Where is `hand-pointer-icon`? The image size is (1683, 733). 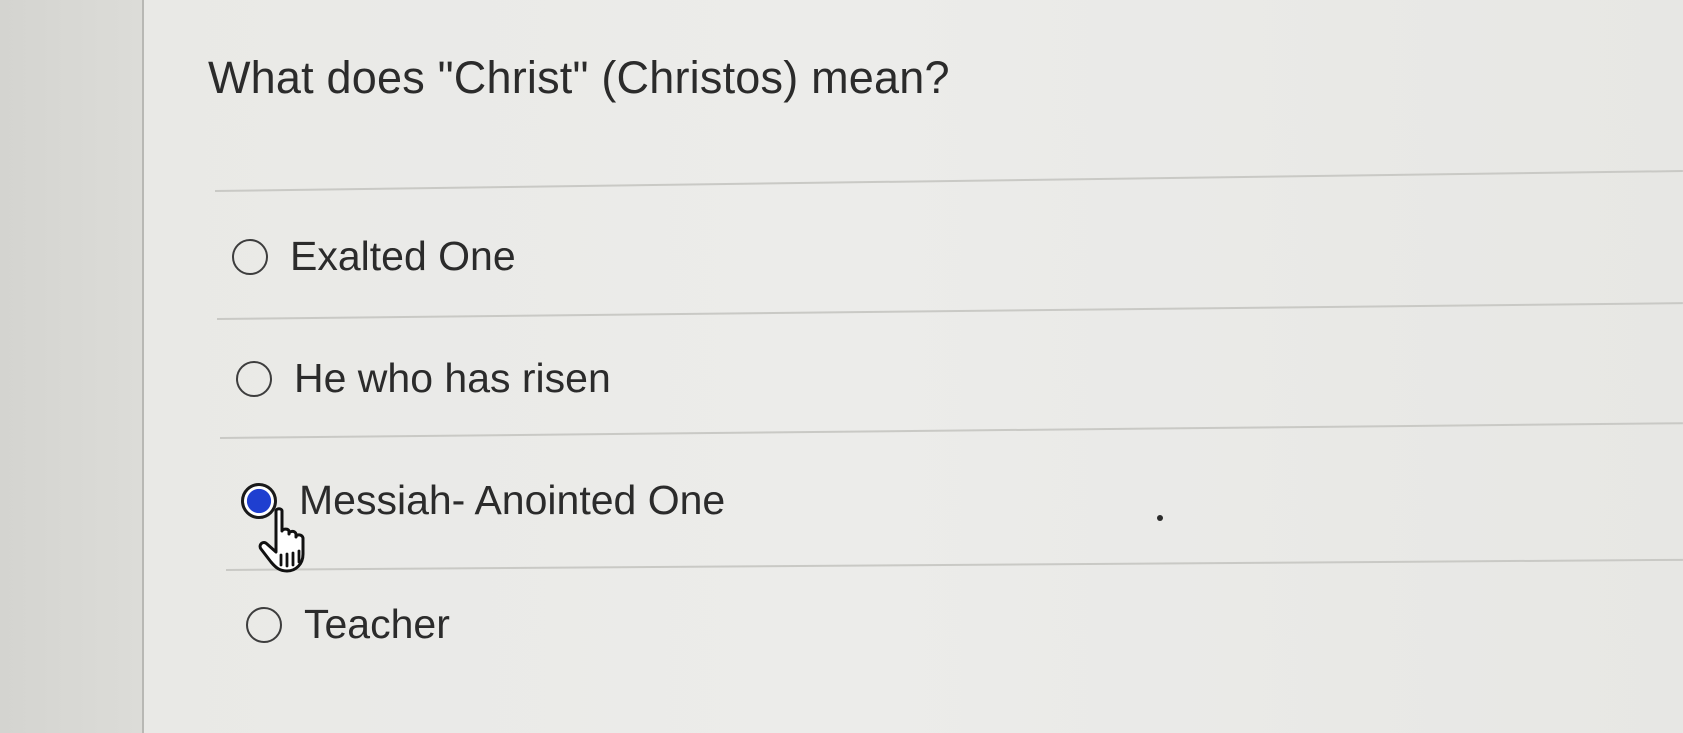 hand-pointer-icon is located at coordinates (281, 540).